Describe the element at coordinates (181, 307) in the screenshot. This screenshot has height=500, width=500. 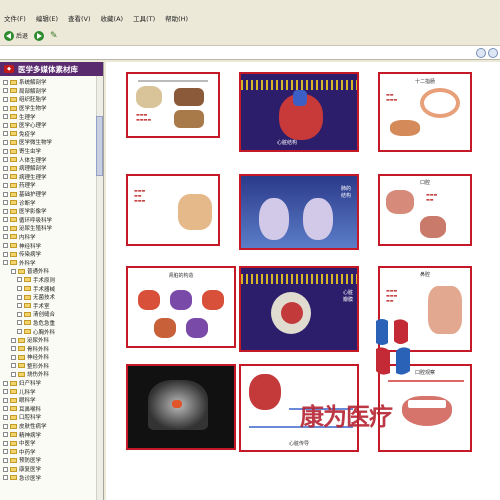
I see `thumbnail-card: 肾脏的构造` at that location.